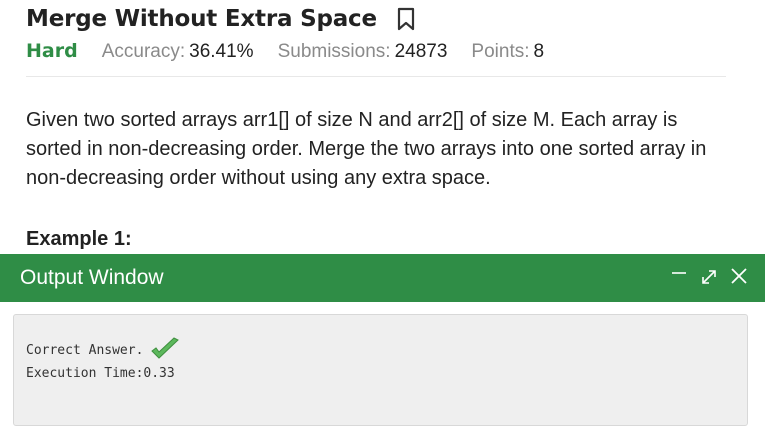 The width and height of the screenshot is (765, 426). I want to click on points-value: 8, so click(539, 51).